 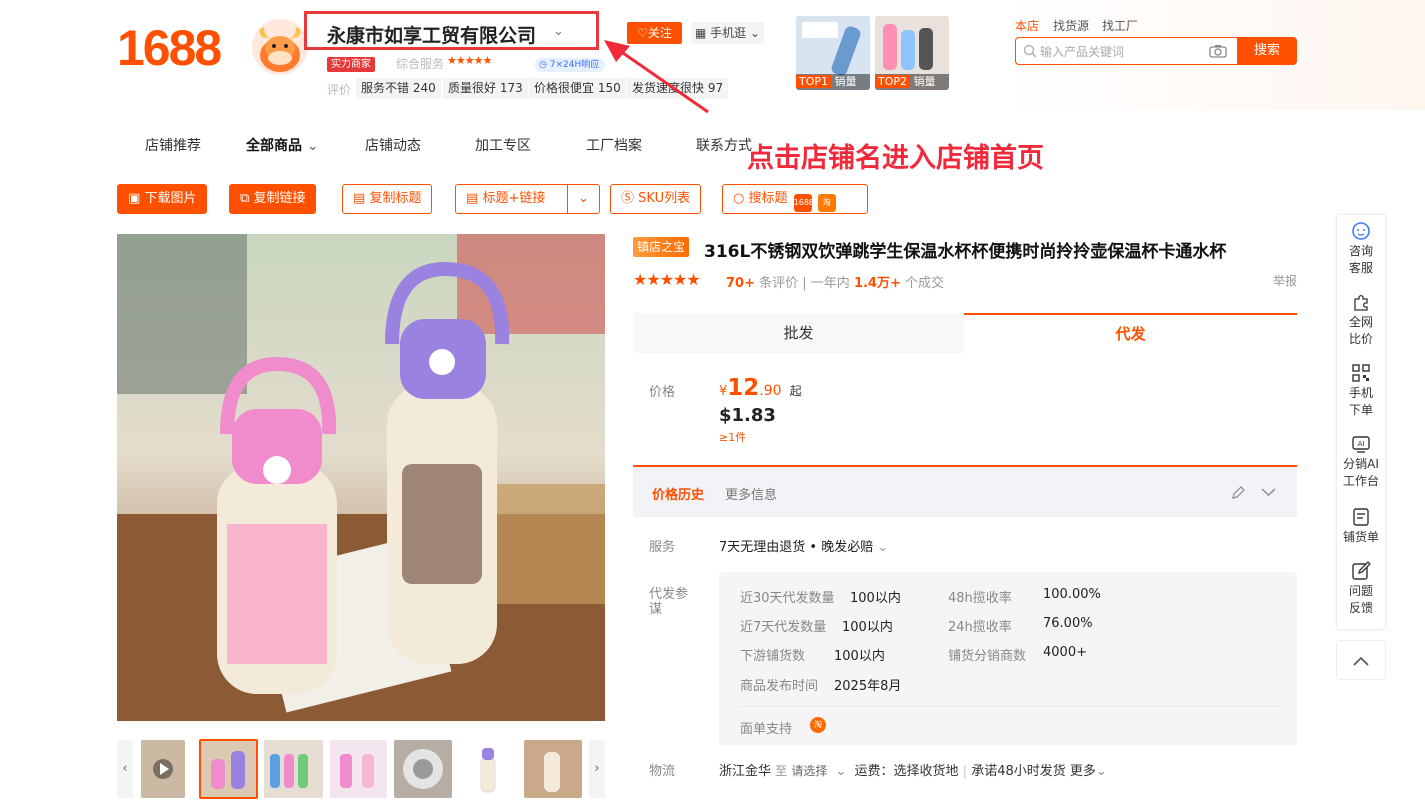 I want to click on thumbnail-next-button: ›, so click(x=597, y=769).